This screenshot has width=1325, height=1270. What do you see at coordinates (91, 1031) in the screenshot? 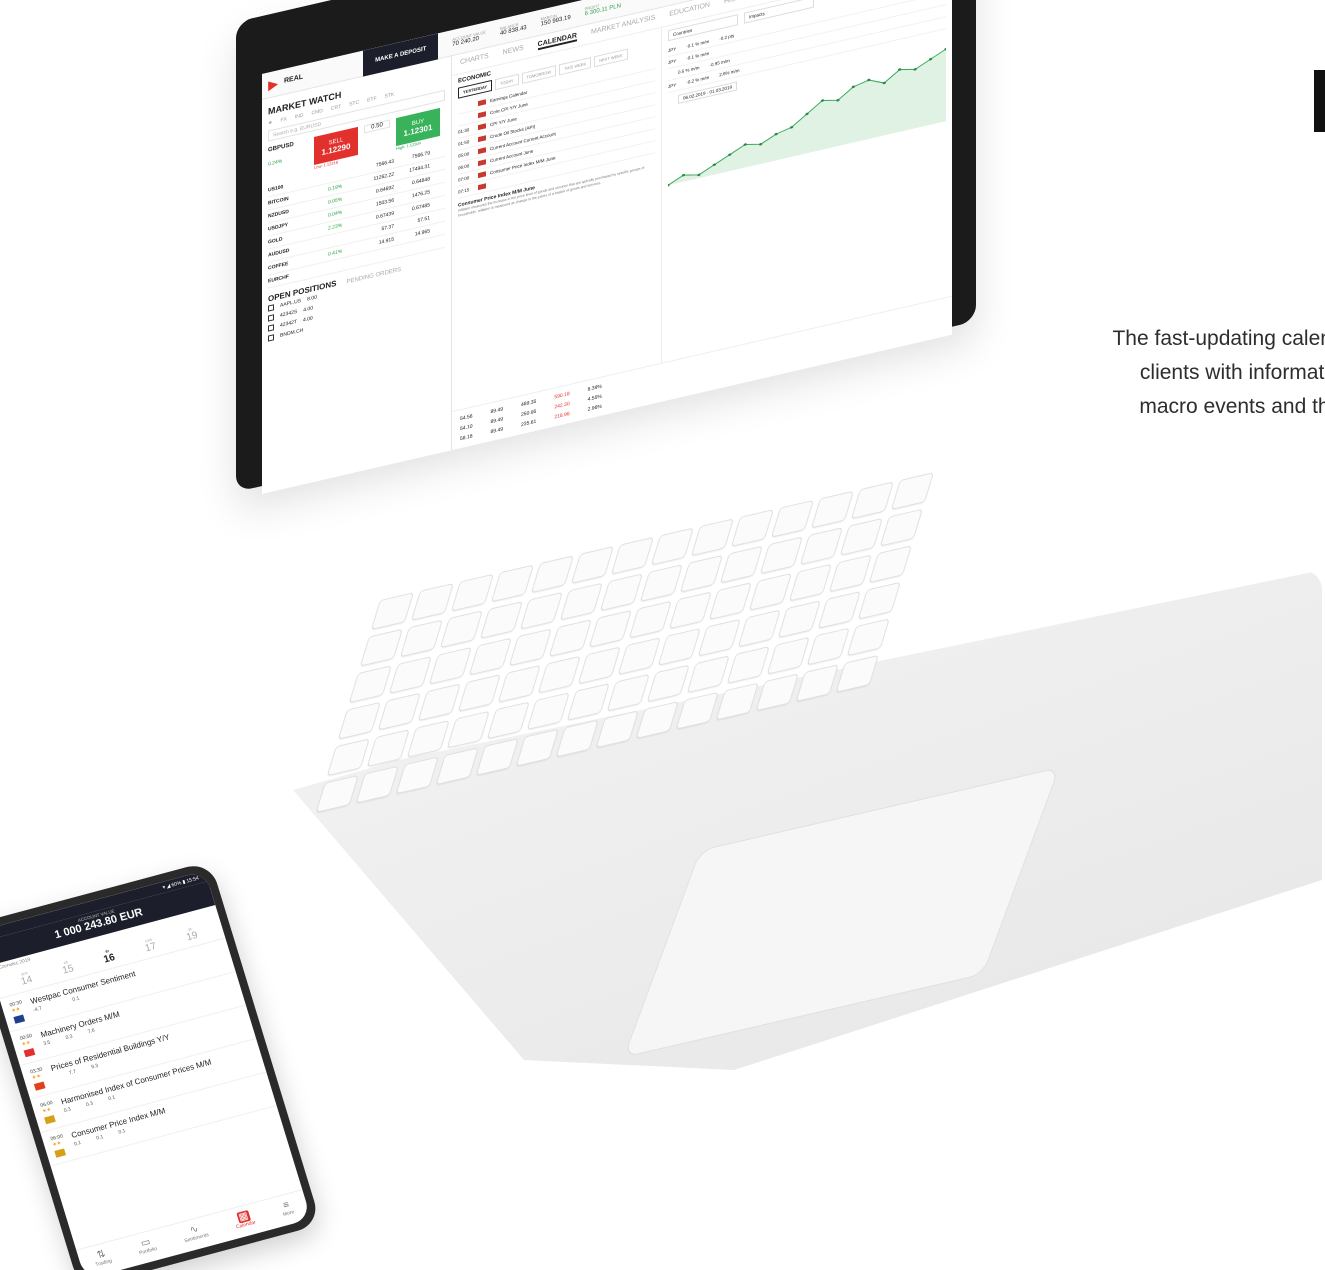
I see `event-actual: 7.6` at bounding box center [91, 1031].